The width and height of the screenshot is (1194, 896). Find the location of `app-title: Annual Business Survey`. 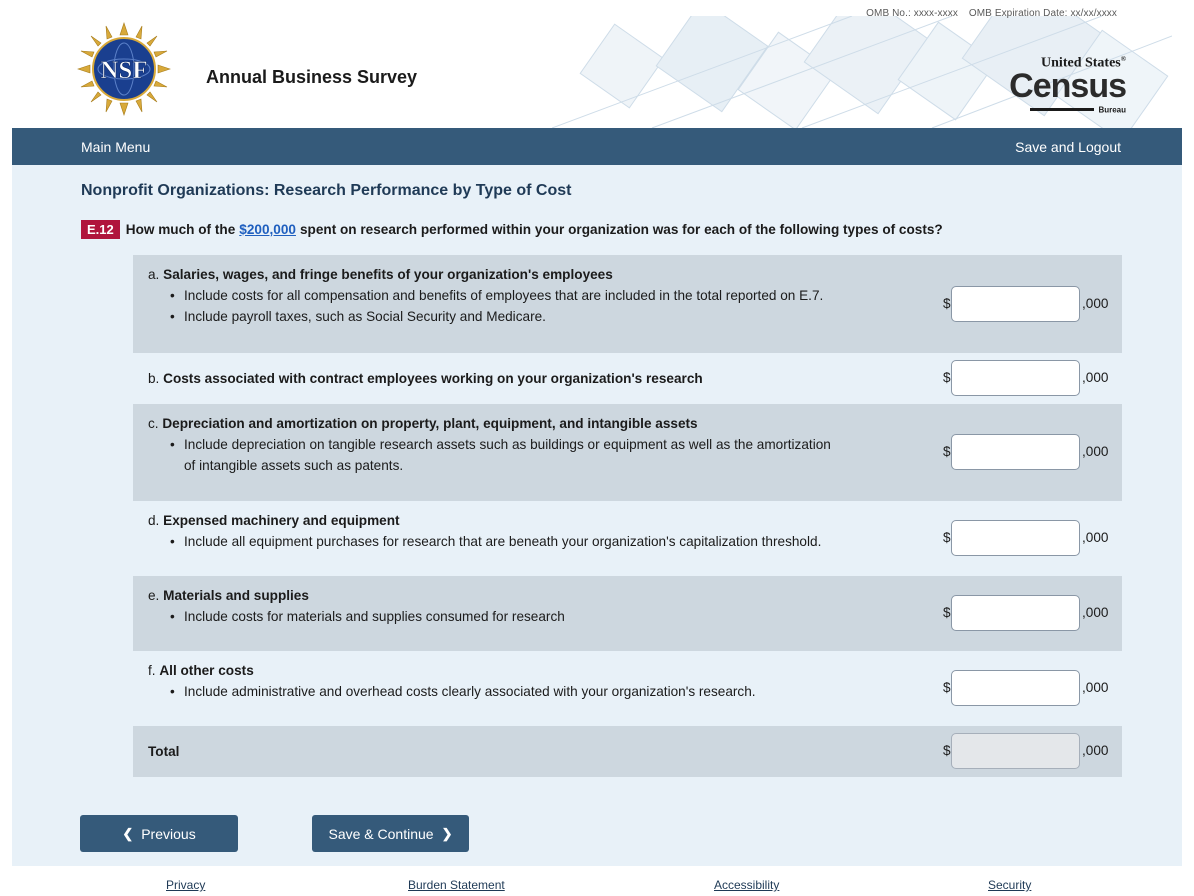

app-title: Annual Business Survey is located at coordinates (312, 77).